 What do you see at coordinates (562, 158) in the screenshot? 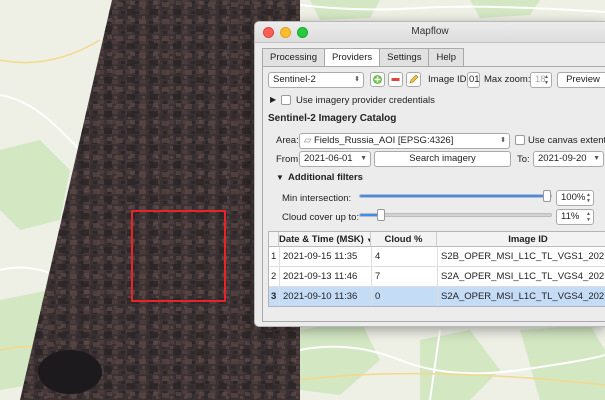
I see `to-date-value: 2021-09-20` at bounding box center [562, 158].